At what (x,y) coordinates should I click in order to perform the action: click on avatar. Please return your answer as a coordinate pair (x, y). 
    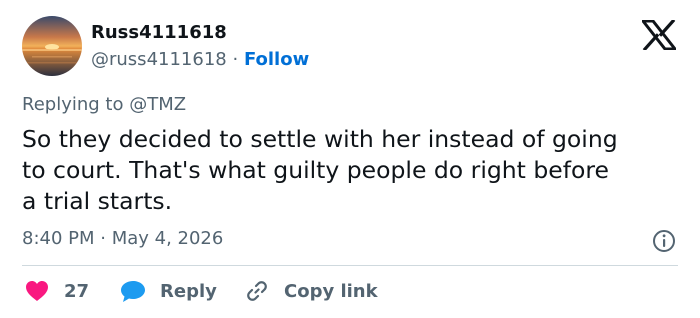
    Looking at the image, I should click on (52, 46).